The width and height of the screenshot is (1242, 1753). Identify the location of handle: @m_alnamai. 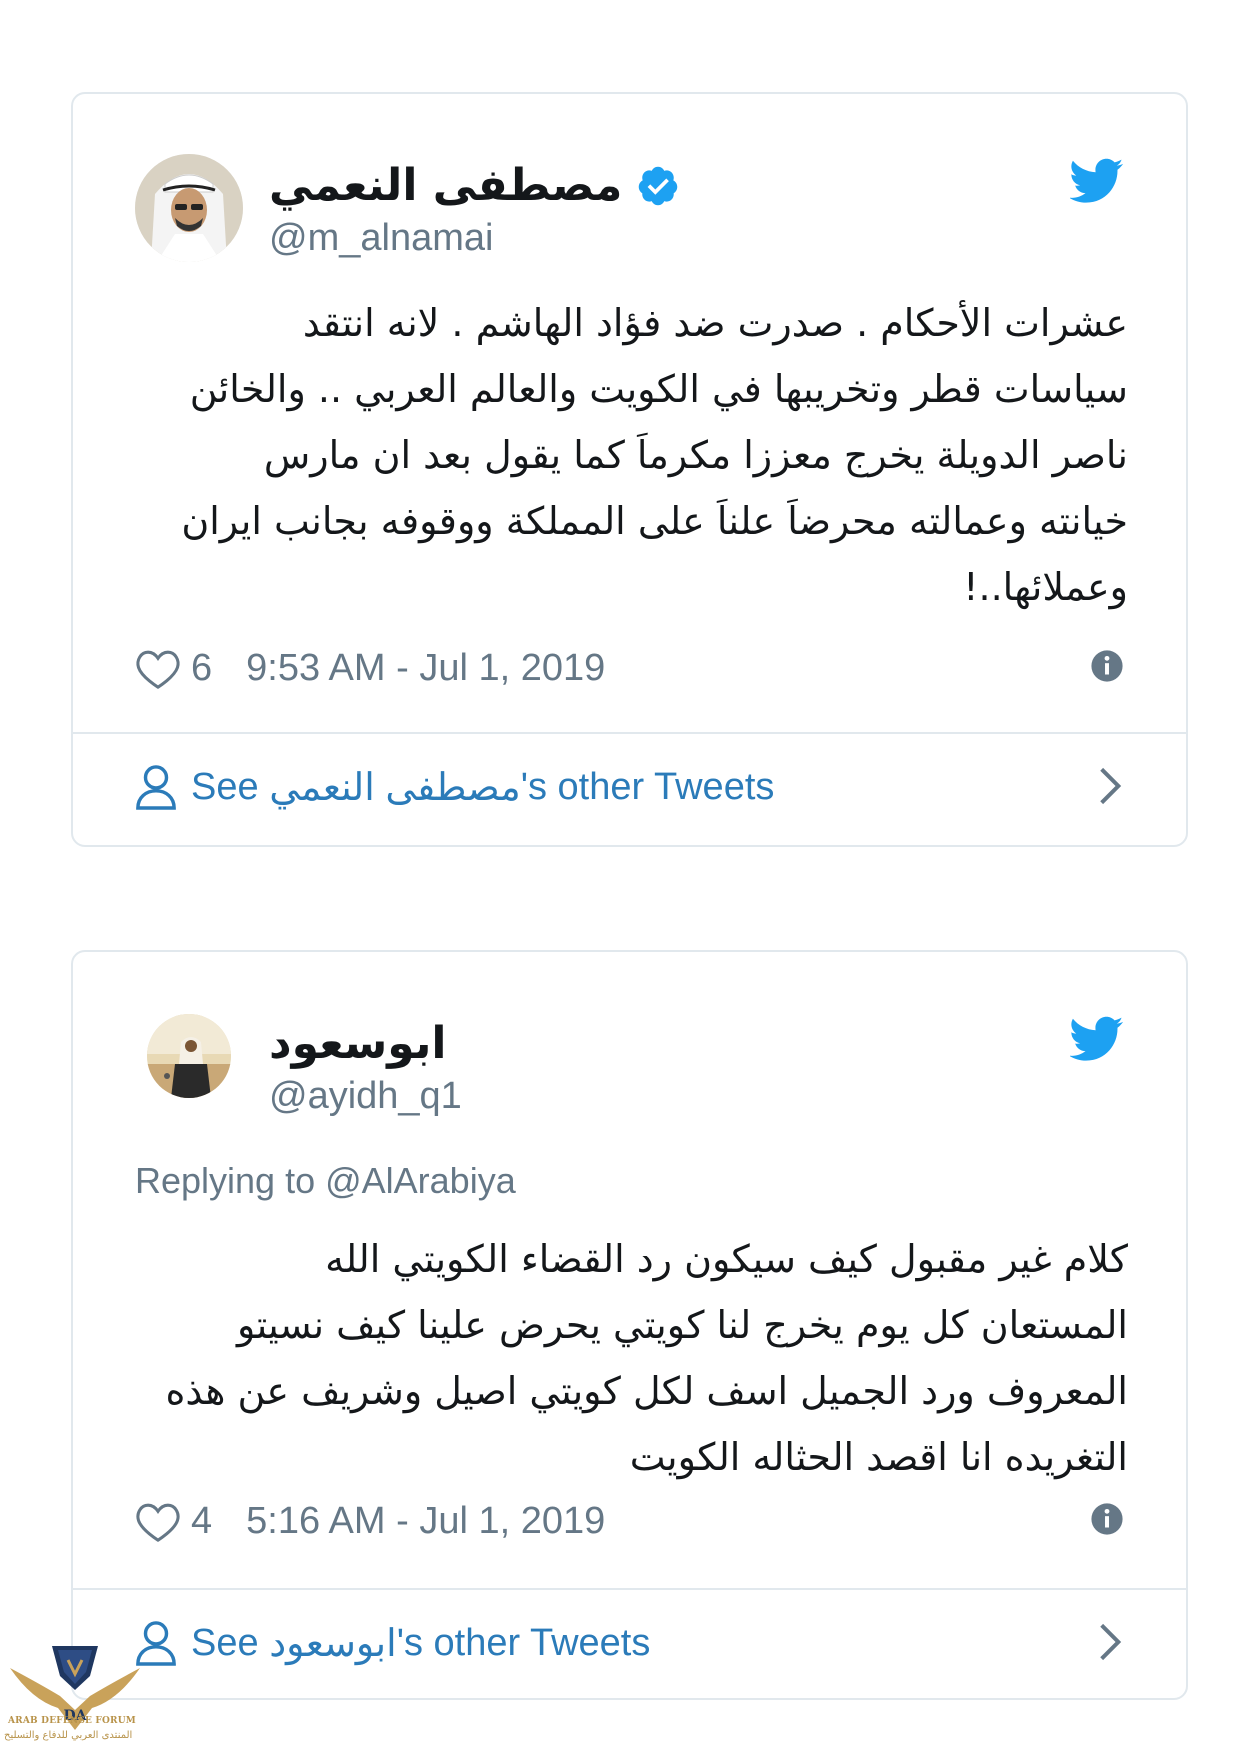
(474, 238).